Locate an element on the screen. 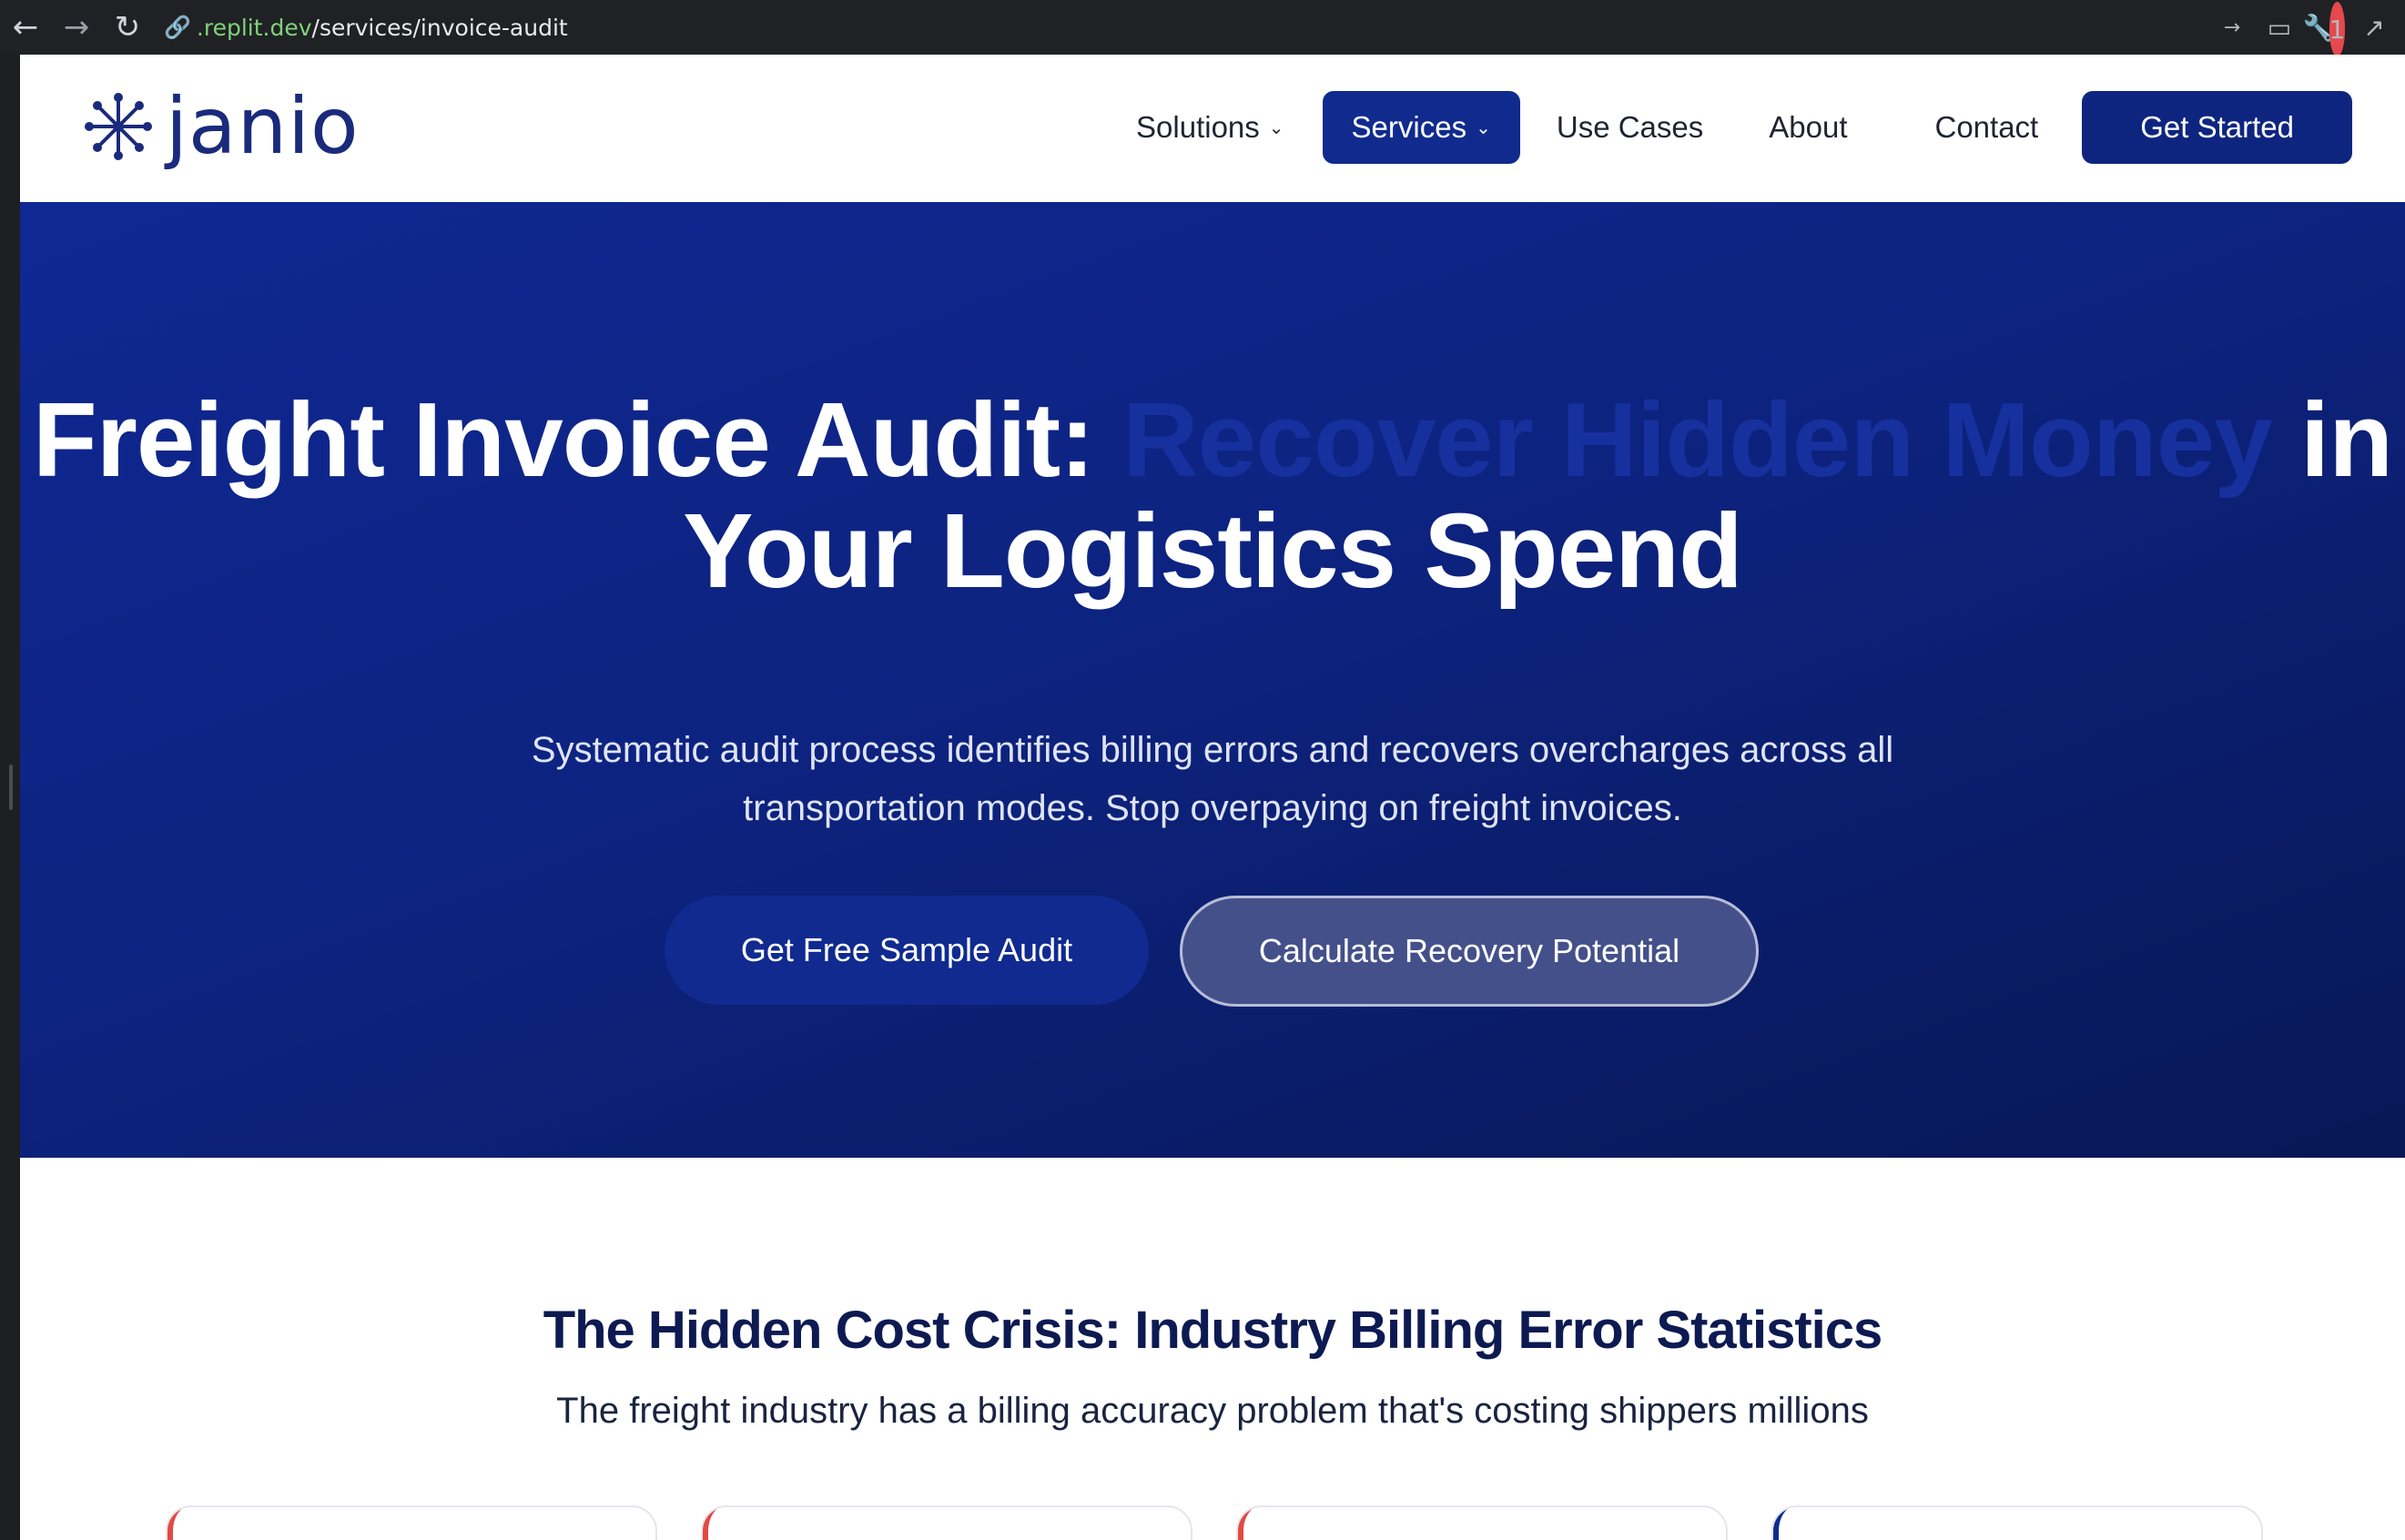 The height and width of the screenshot is (1540, 2405). free-sample-audit-button: Get Free Sample Audit is located at coordinates (907, 950).